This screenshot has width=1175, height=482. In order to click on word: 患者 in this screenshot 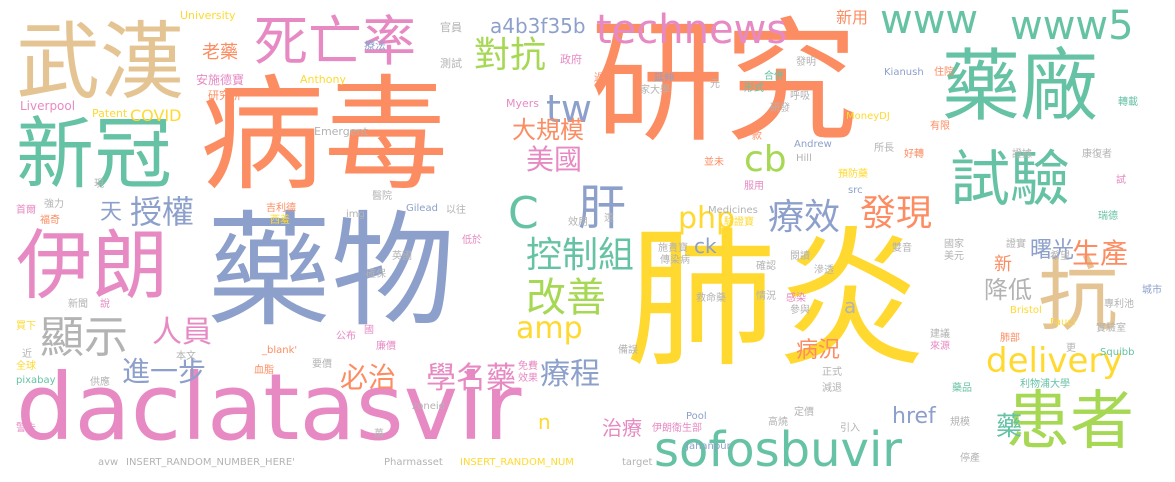, I will do `click(1070, 422)`.